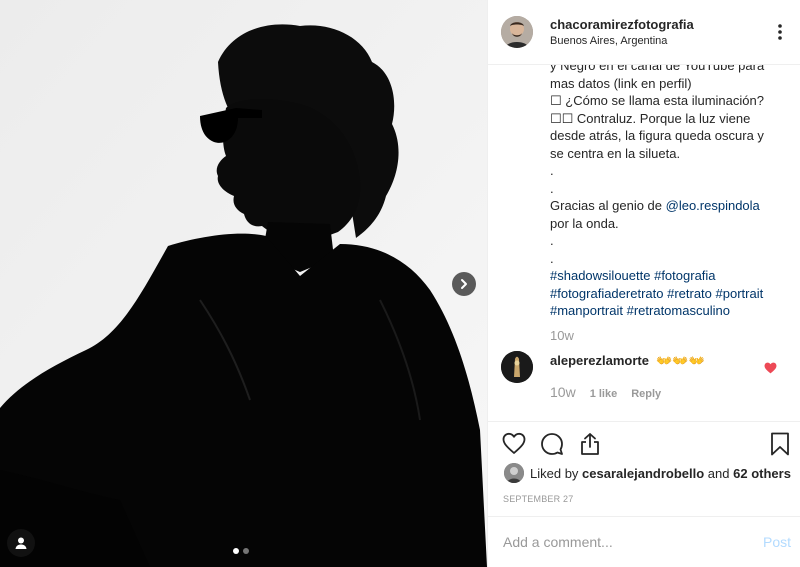 Image resolution: width=800 pixels, height=567 pixels. What do you see at coordinates (241, 551) in the screenshot?
I see `carousel-indicator` at bounding box center [241, 551].